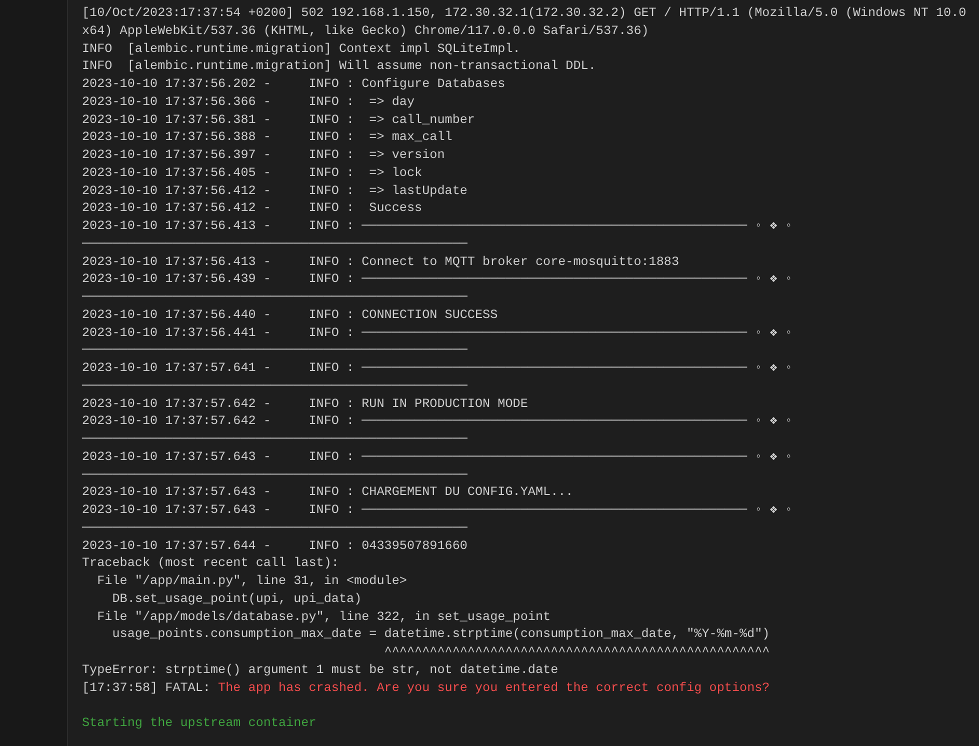 The image size is (979, 746). Describe the element at coordinates (251, 581) in the screenshot. I see `log-line: File "/app/main.py", line 31, in <module>` at that location.